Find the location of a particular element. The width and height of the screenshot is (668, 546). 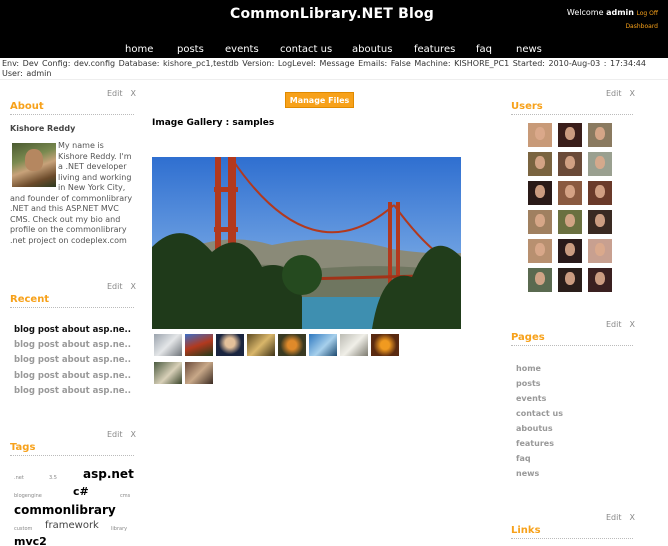

tag-link: framework is located at coordinates (72, 525).